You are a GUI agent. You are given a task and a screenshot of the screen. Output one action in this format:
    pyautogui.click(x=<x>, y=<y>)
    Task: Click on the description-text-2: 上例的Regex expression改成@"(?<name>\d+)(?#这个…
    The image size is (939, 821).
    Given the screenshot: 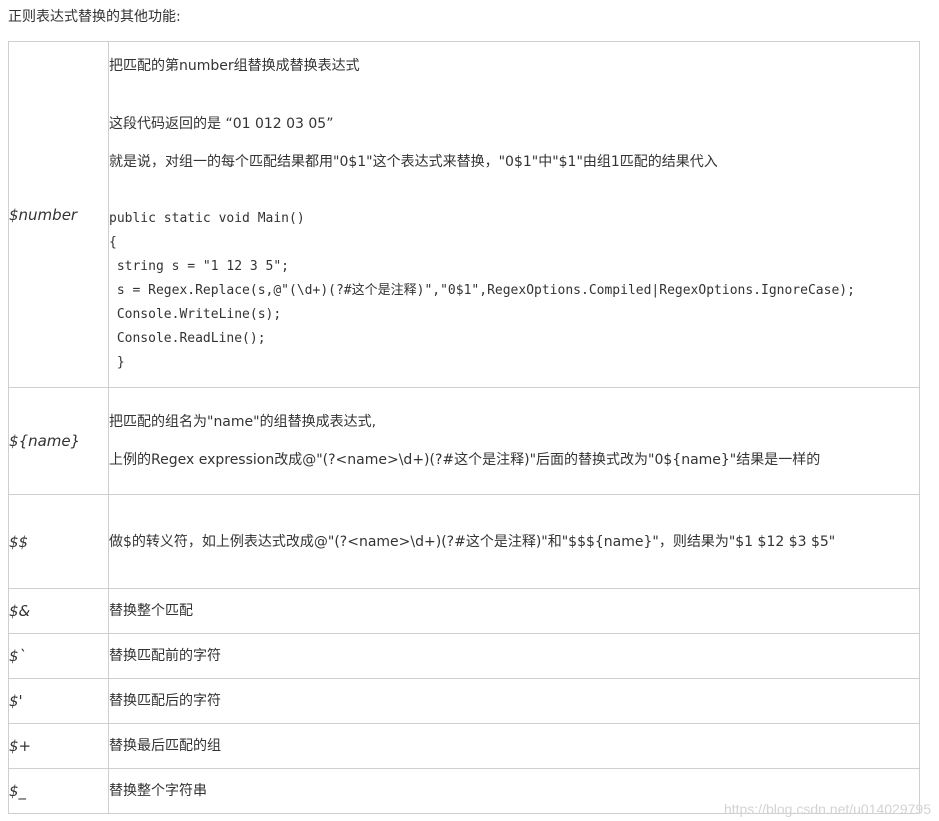 What is the action you would take?
    pyautogui.click(x=465, y=460)
    